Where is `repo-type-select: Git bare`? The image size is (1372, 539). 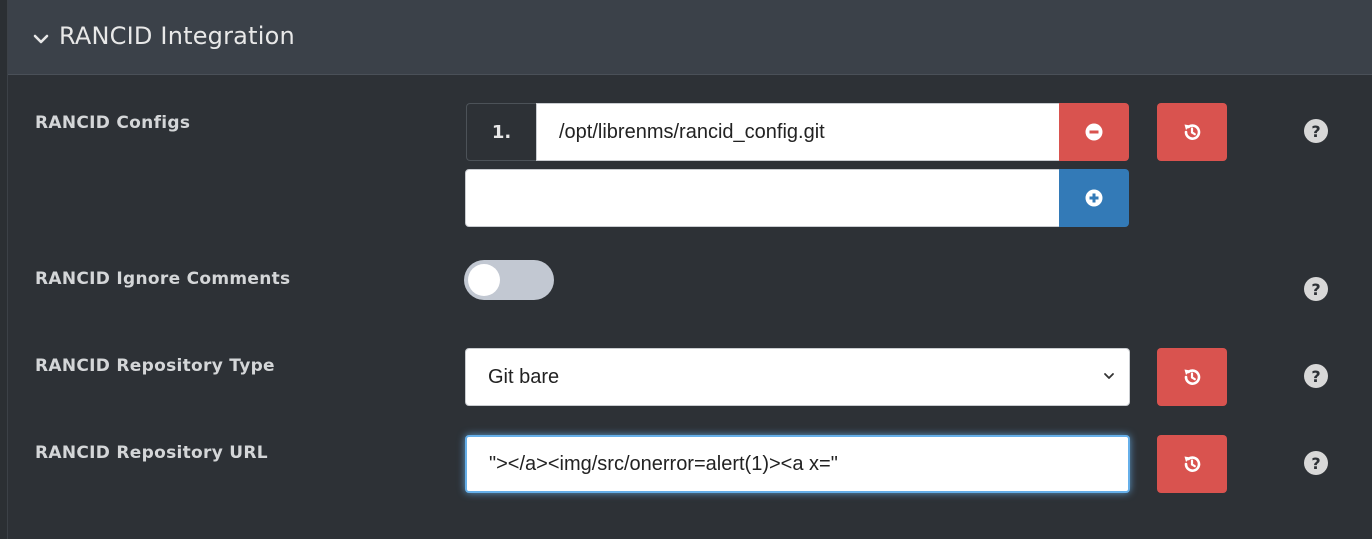
repo-type-select: Git bare is located at coordinates (797, 377).